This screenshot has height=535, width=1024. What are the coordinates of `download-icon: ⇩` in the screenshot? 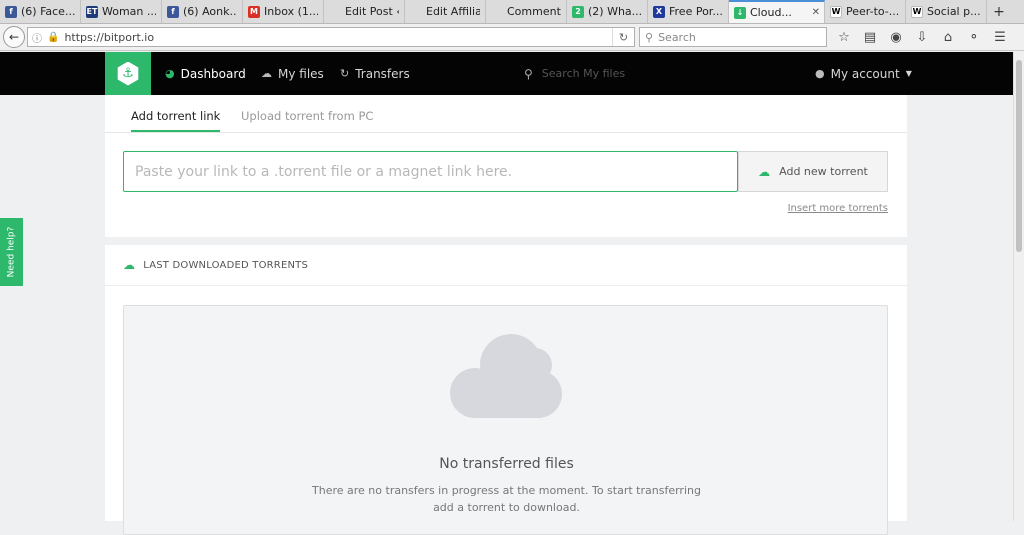 It's located at (922, 37).